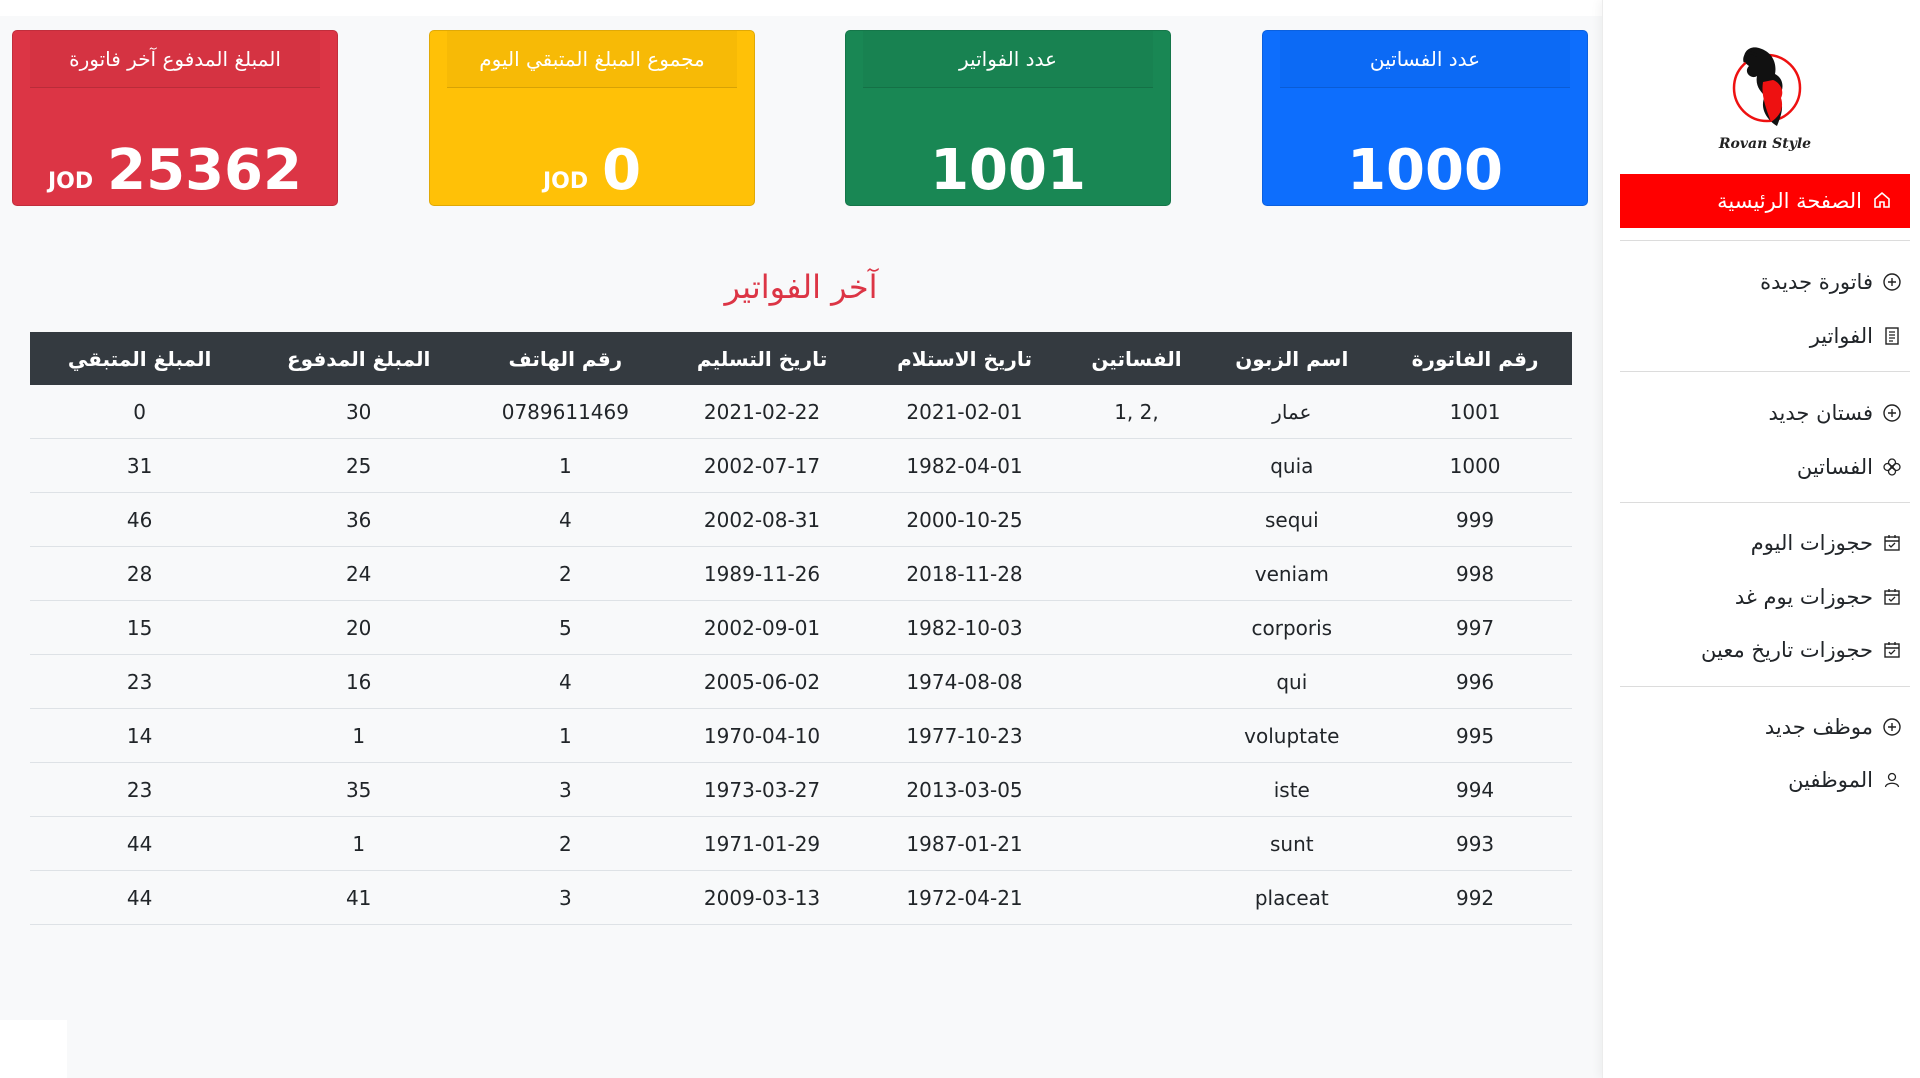 Image resolution: width=1920 pixels, height=1078 pixels. I want to click on sidebar-item-invoices: الفواتير, so click(1856, 336).